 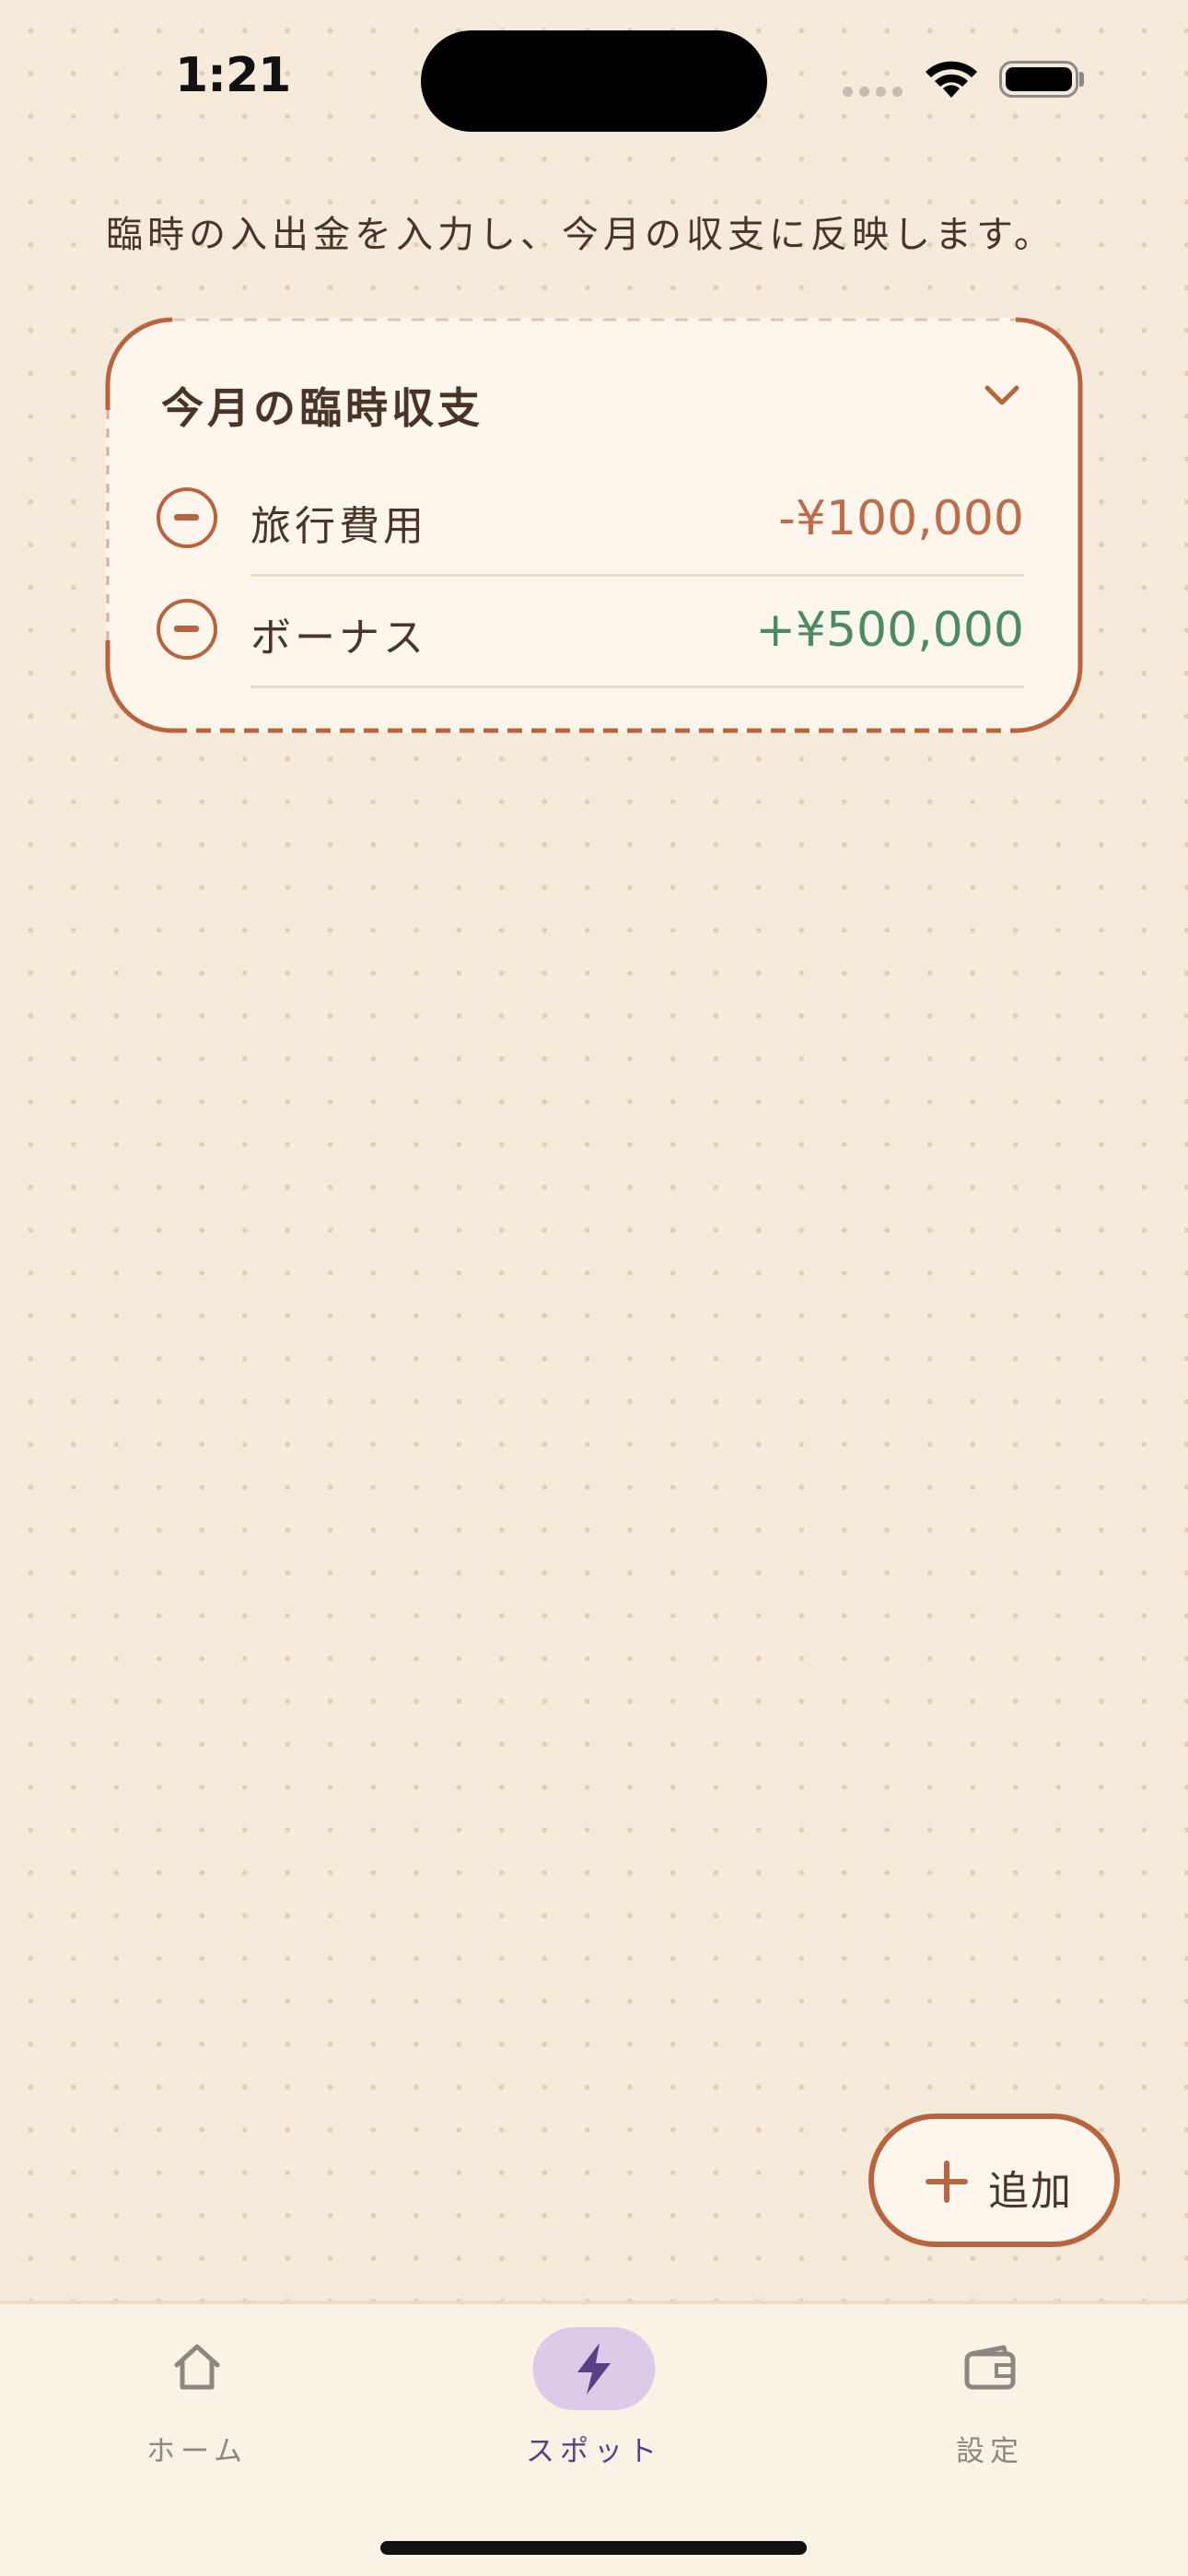 What do you see at coordinates (594, 81) in the screenshot?
I see `dynamic-island` at bounding box center [594, 81].